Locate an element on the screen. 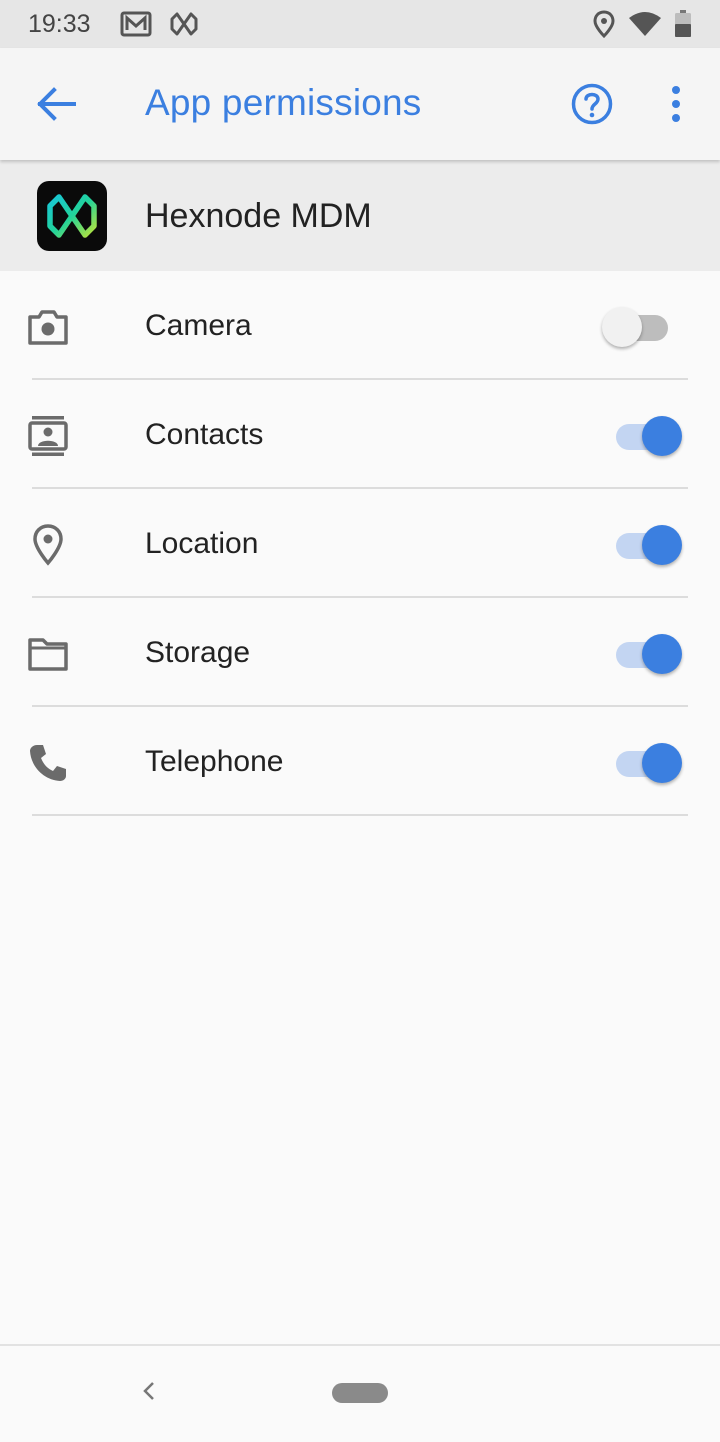 This screenshot has width=720, height=1442. permission-toggle-telephone is located at coordinates (642, 763).